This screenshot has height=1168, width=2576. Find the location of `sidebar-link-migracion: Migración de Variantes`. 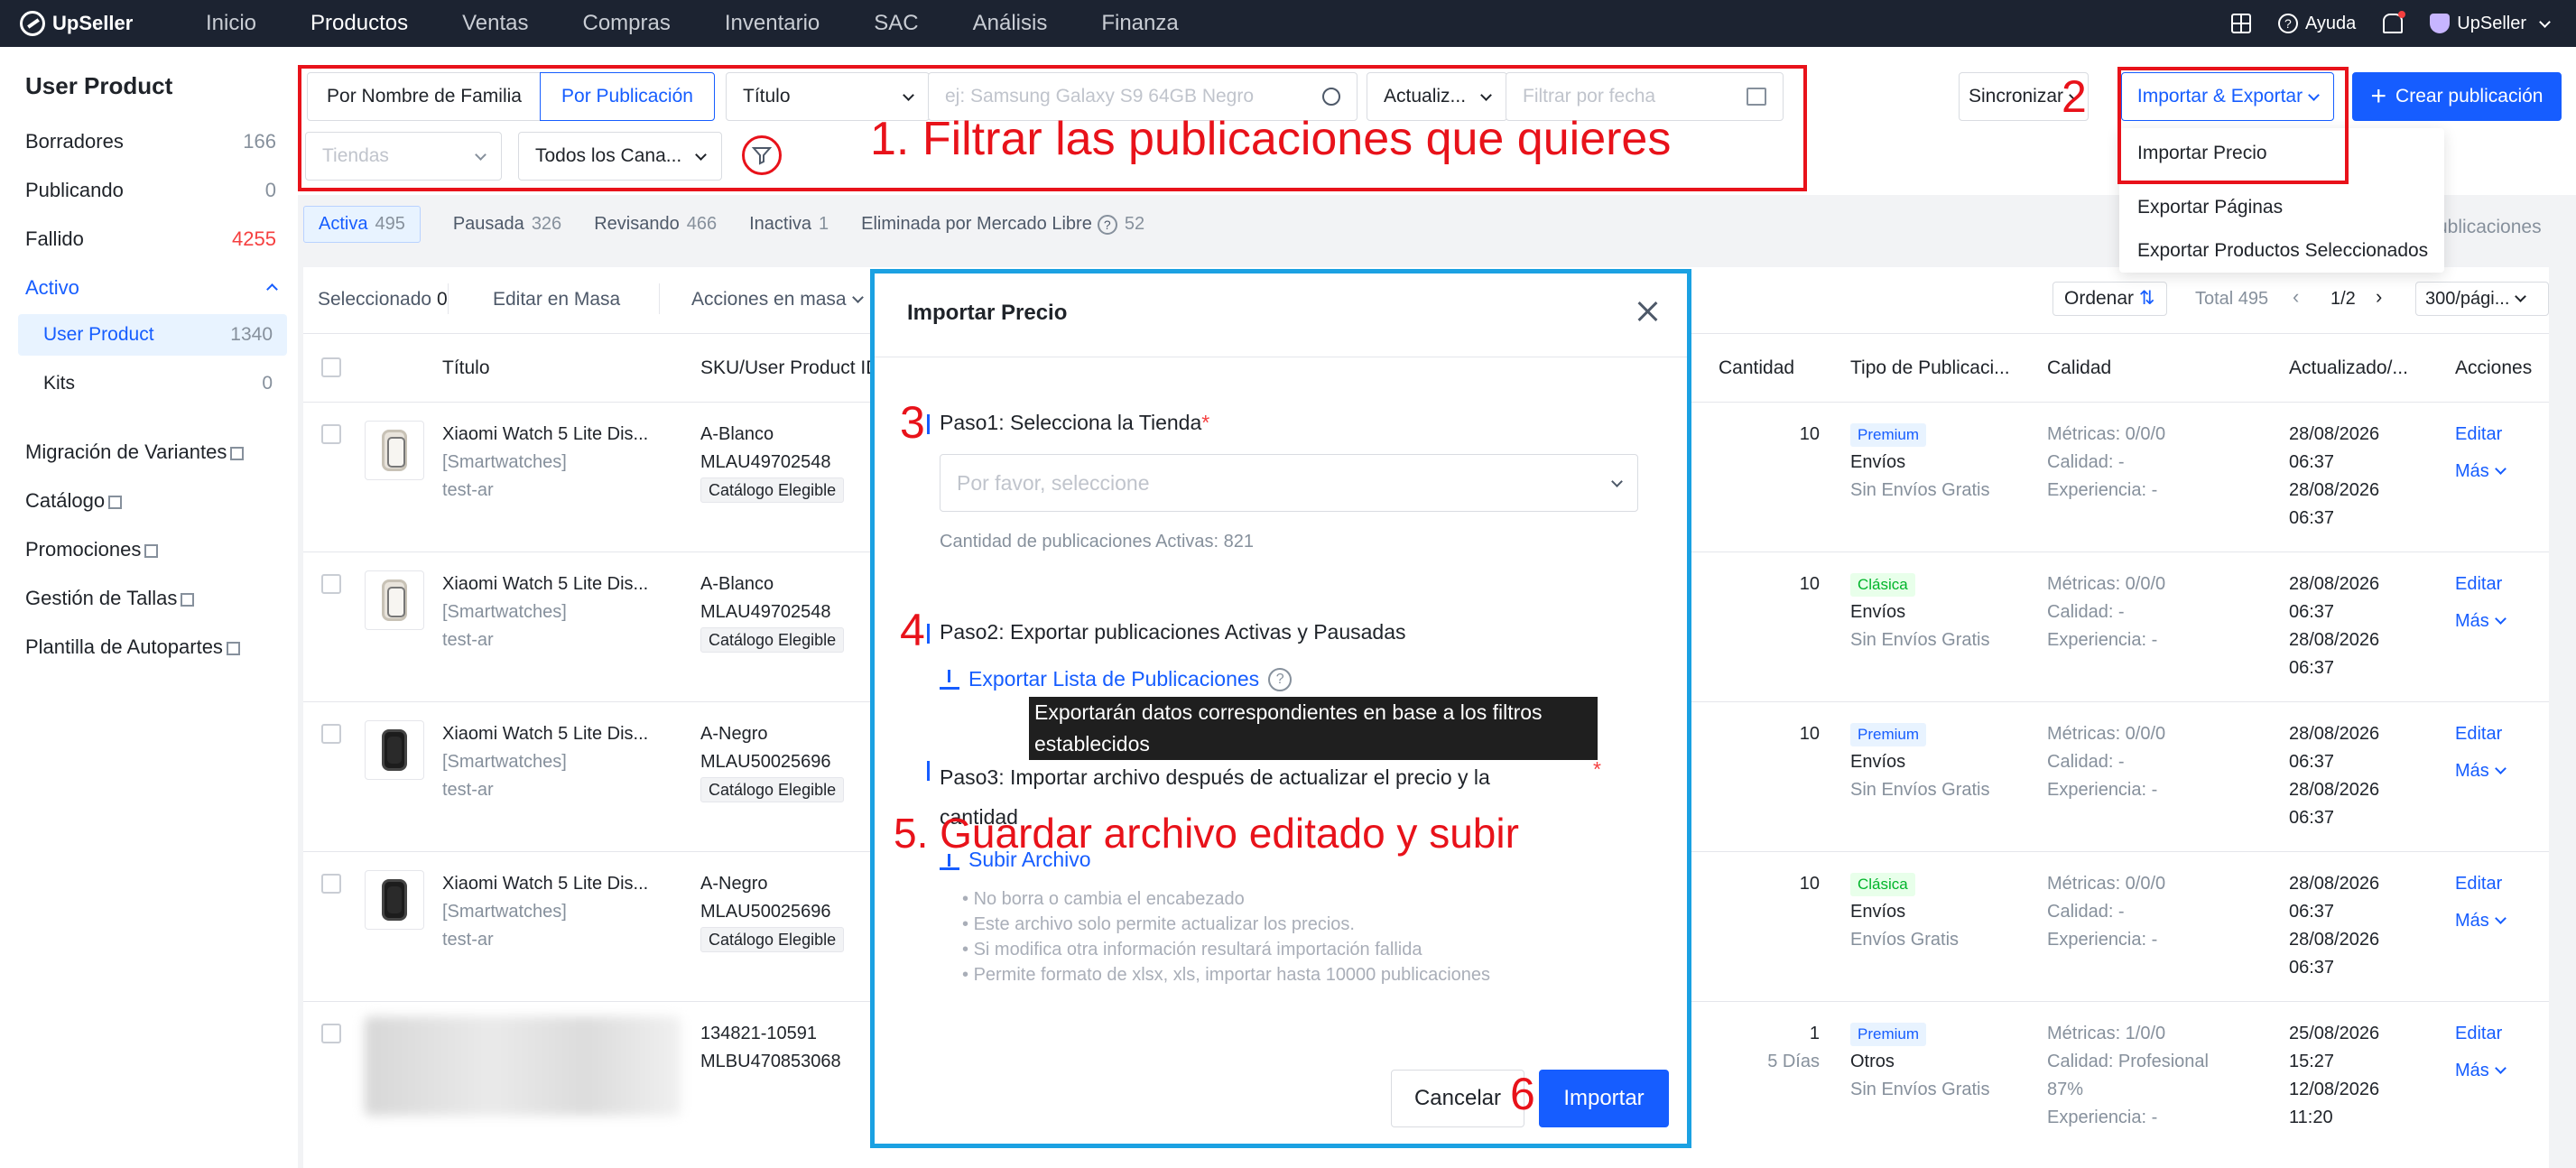

sidebar-link-migracion: Migración de Variantes is located at coordinates (135, 452).